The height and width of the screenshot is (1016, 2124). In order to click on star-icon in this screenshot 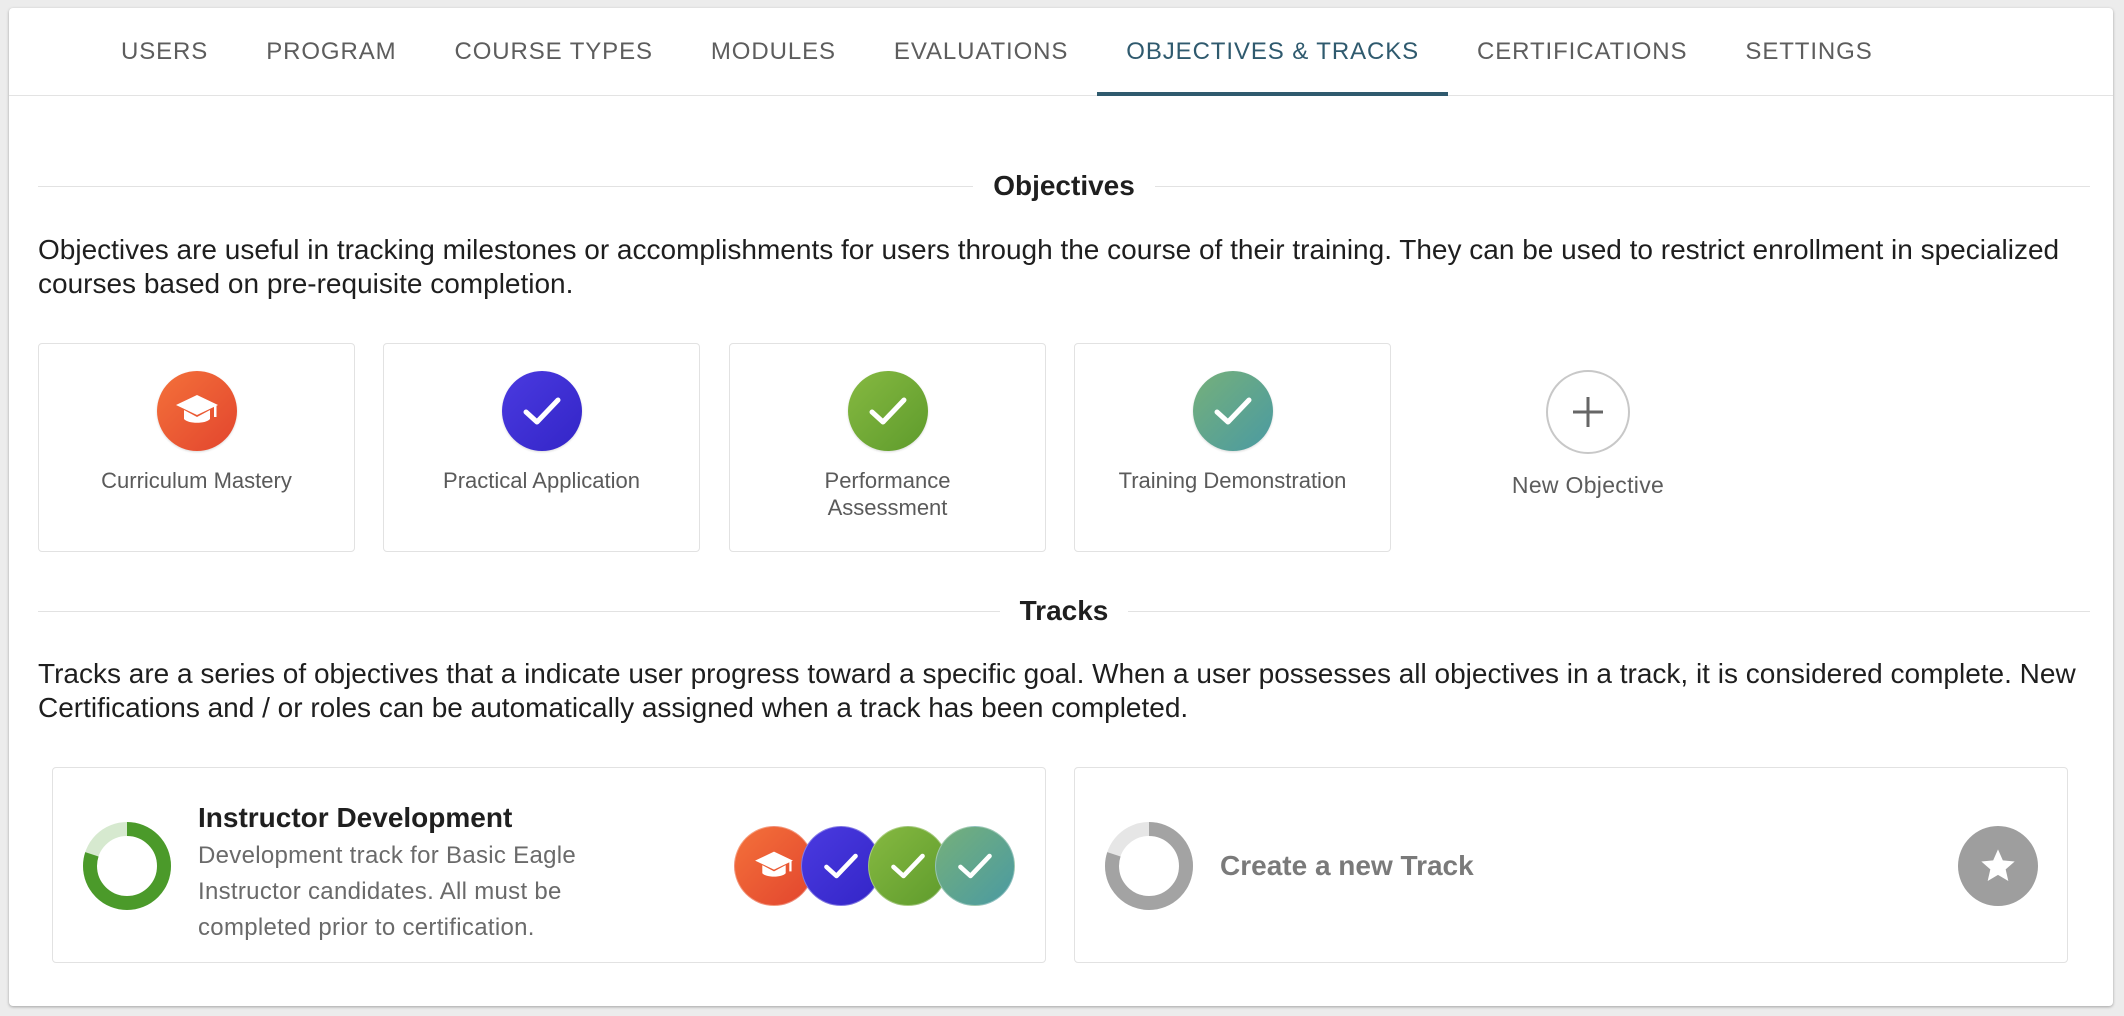, I will do `click(1998, 866)`.